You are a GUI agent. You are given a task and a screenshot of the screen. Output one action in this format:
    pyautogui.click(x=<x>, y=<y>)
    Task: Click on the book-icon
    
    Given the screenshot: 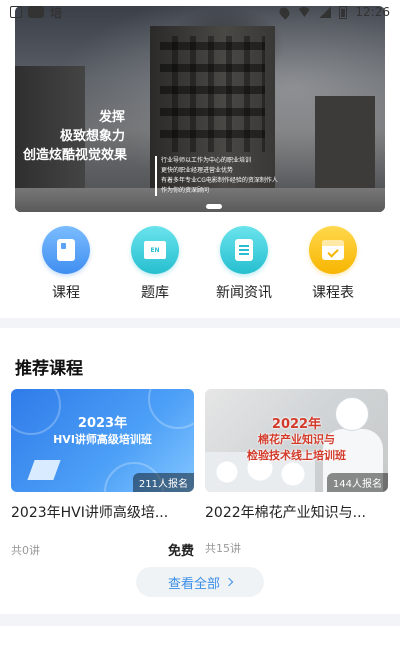 What is the action you would take?
    pyautogui.click(x=66, y=250)
    